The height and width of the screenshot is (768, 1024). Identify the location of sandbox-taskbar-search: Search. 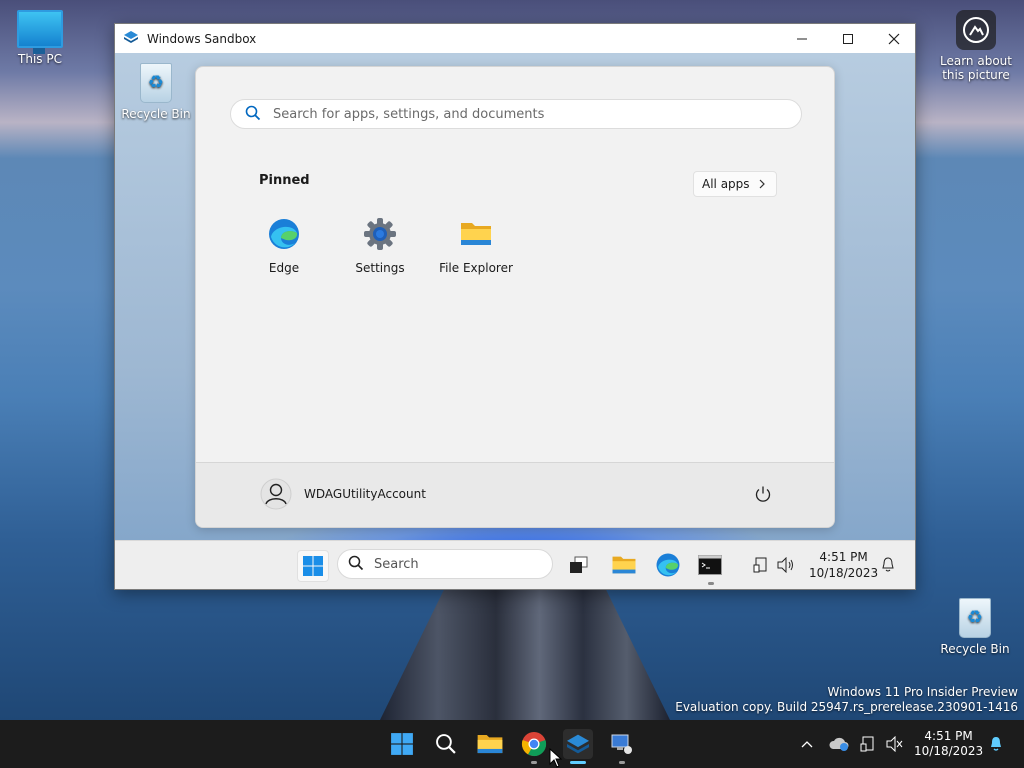
(445, 564).